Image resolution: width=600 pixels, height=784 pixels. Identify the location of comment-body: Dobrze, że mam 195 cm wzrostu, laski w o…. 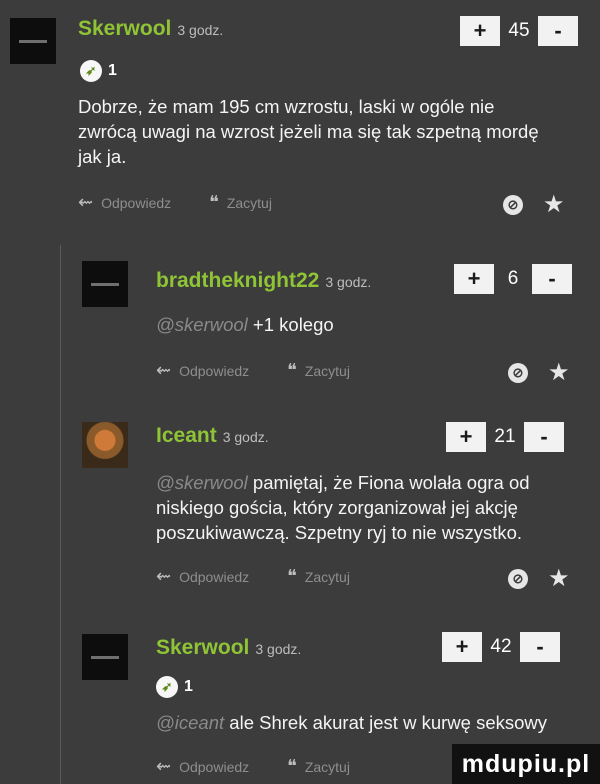
(308, 131).